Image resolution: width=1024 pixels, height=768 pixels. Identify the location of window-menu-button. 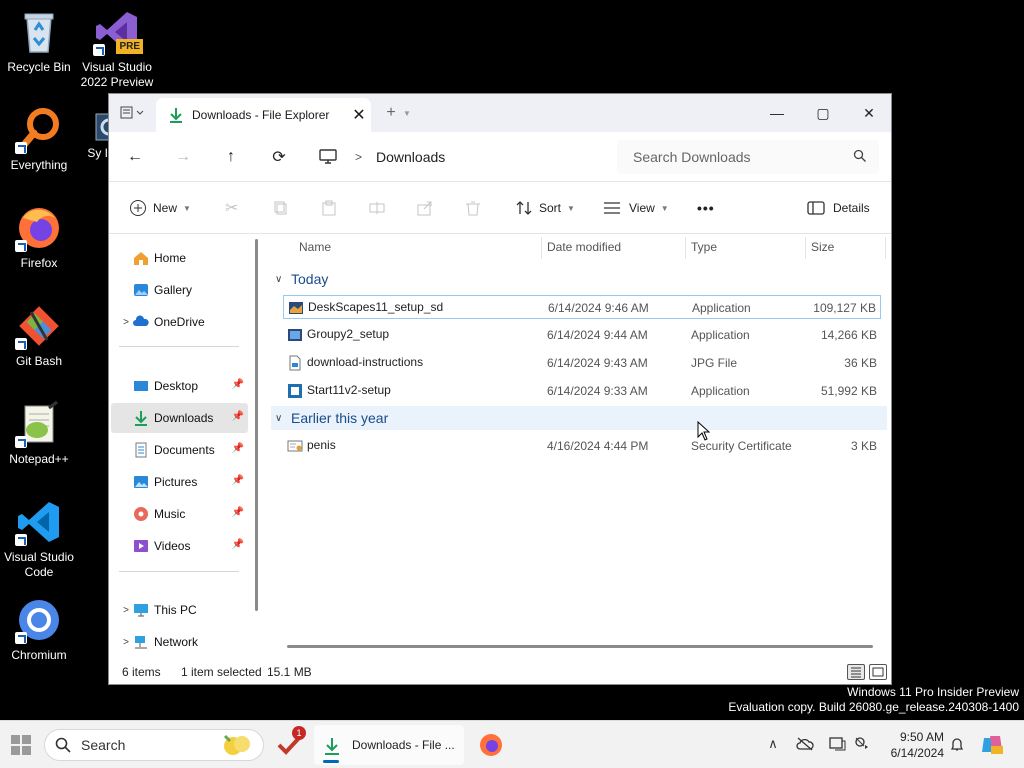
(133, 113).